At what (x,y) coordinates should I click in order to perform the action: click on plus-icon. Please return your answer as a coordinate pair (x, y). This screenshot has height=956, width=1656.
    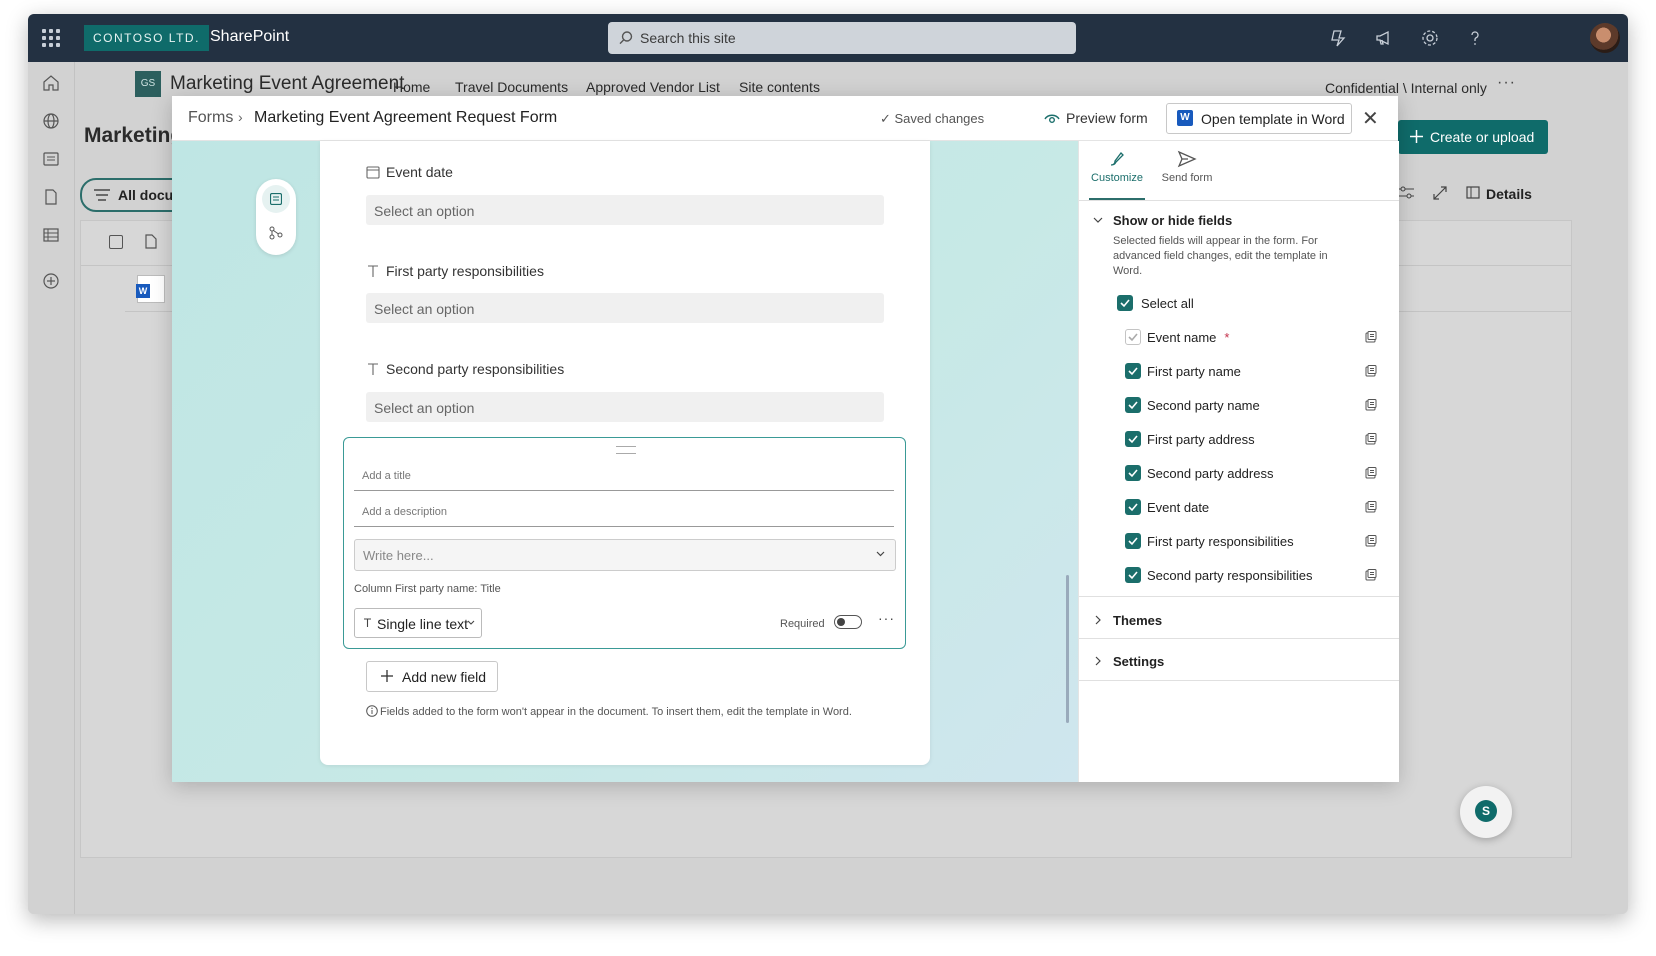
    Looking at the image, I should click on (1416, 136).